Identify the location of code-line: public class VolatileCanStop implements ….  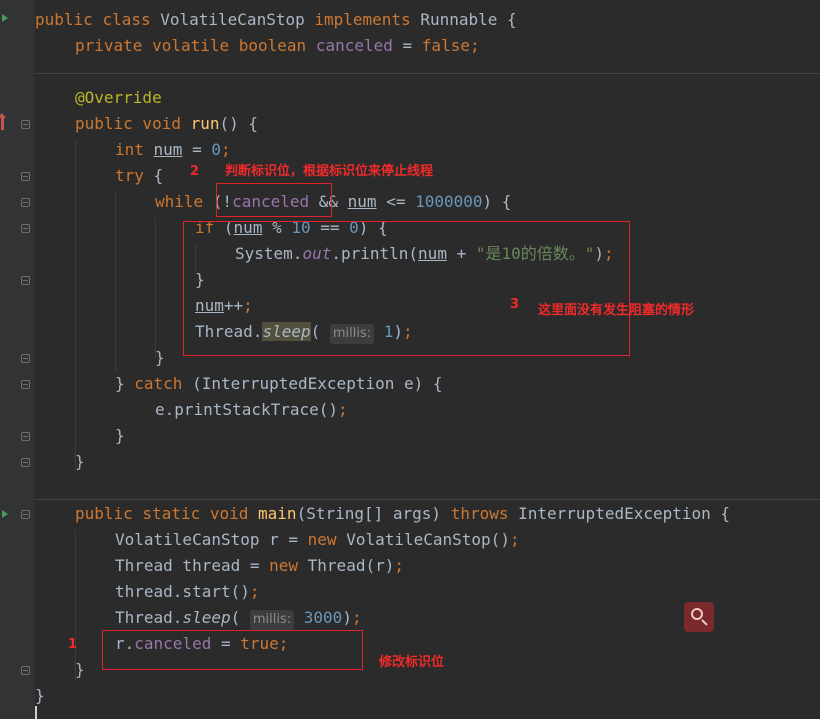
(276, 20).